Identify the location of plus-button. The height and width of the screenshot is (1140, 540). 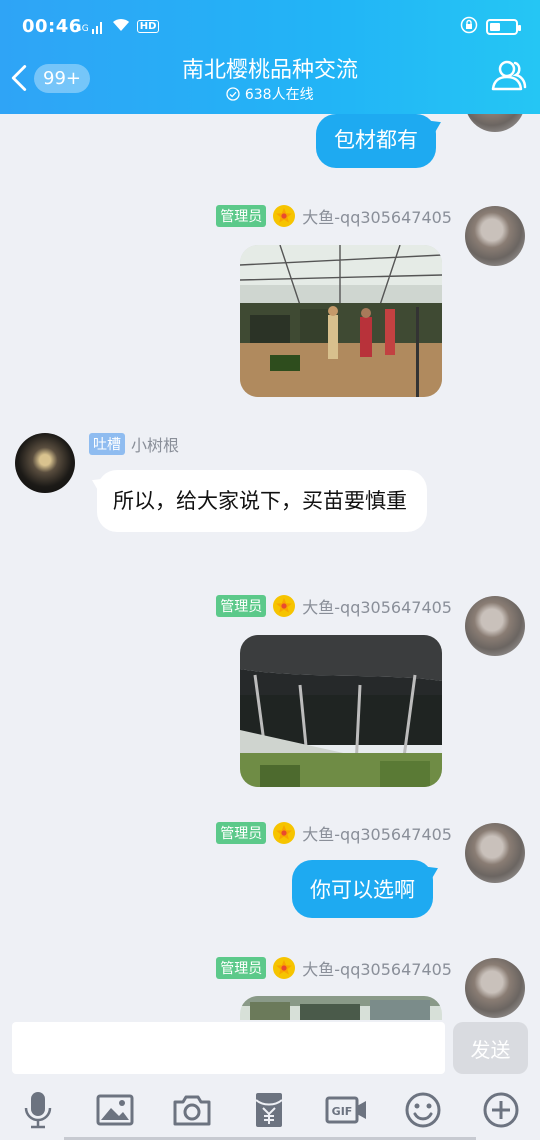
(501, 1110).